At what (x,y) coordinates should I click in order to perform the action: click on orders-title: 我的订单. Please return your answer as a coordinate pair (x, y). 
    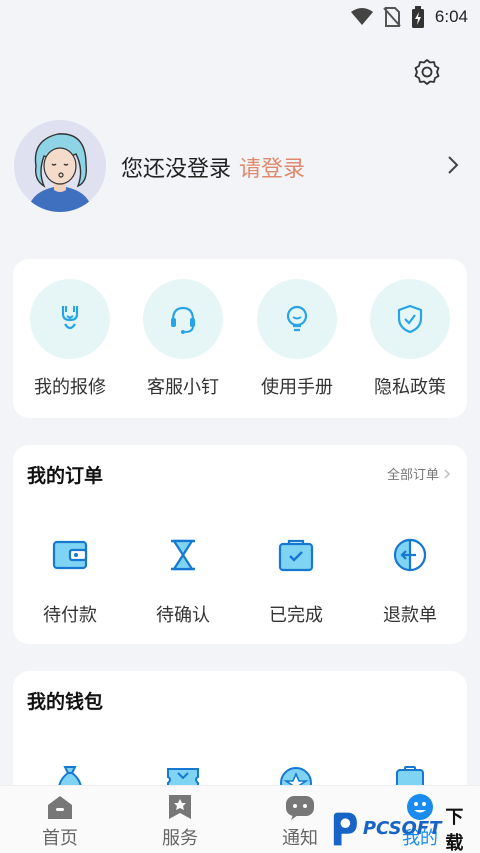
    Looking at the image, I should click on (65, 476).